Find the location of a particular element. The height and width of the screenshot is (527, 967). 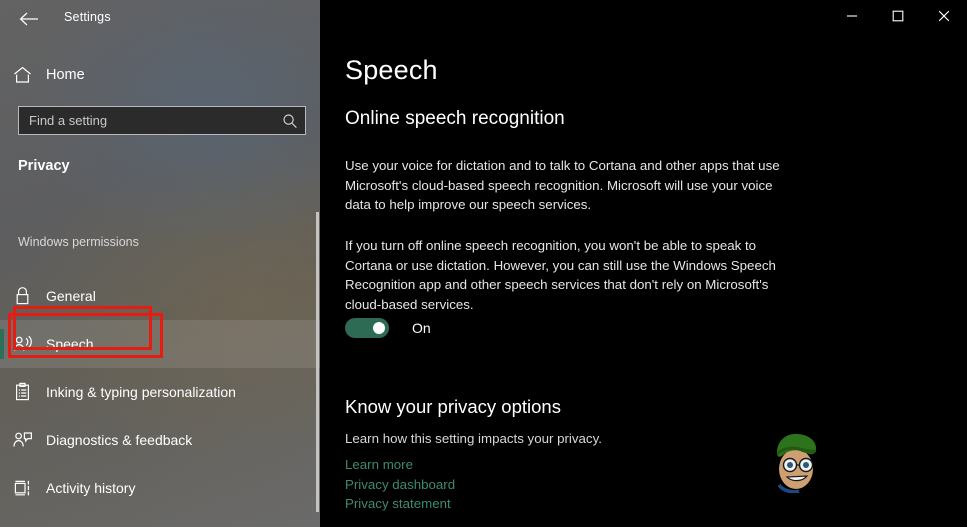

online-speech-recognition-heading: Online speech recognition is located at coordinates (455, 118).